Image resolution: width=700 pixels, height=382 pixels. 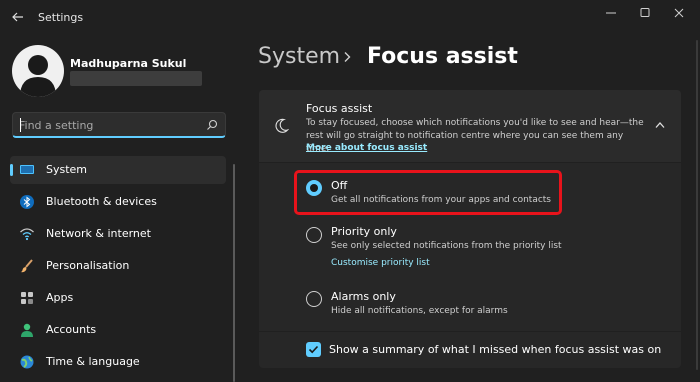 I want to click on sidebar-item-label: Network & internet, so click(x=98, y=233).